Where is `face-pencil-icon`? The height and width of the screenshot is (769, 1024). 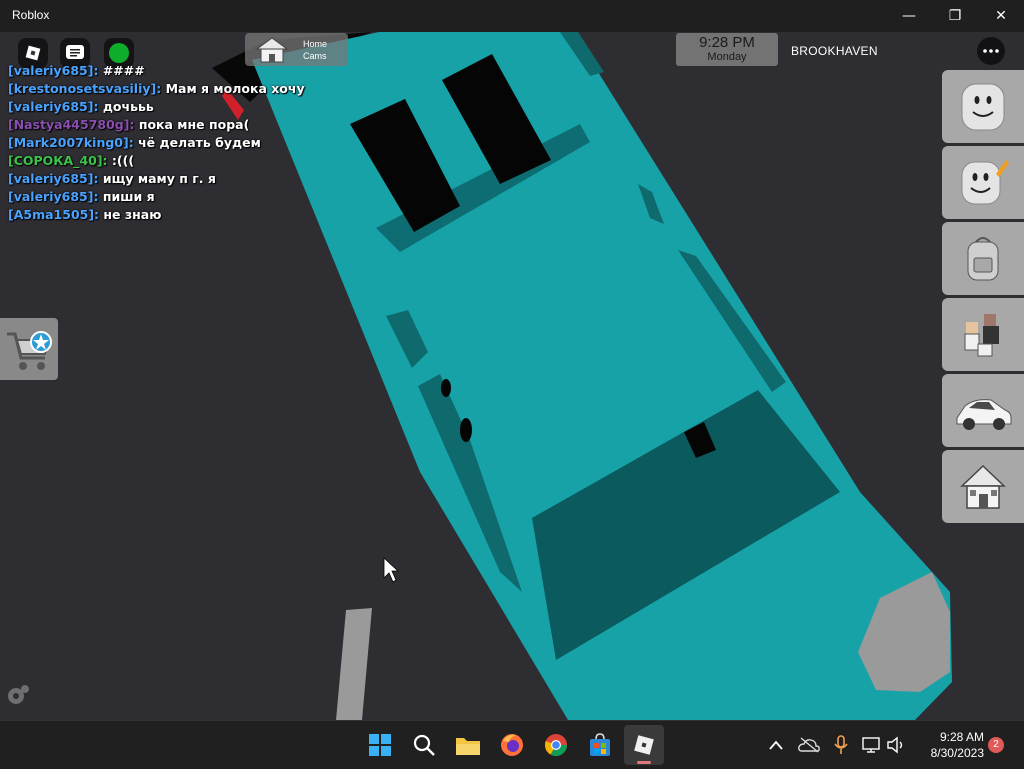
face-pencil-icon is located at coordinates (985, 181).